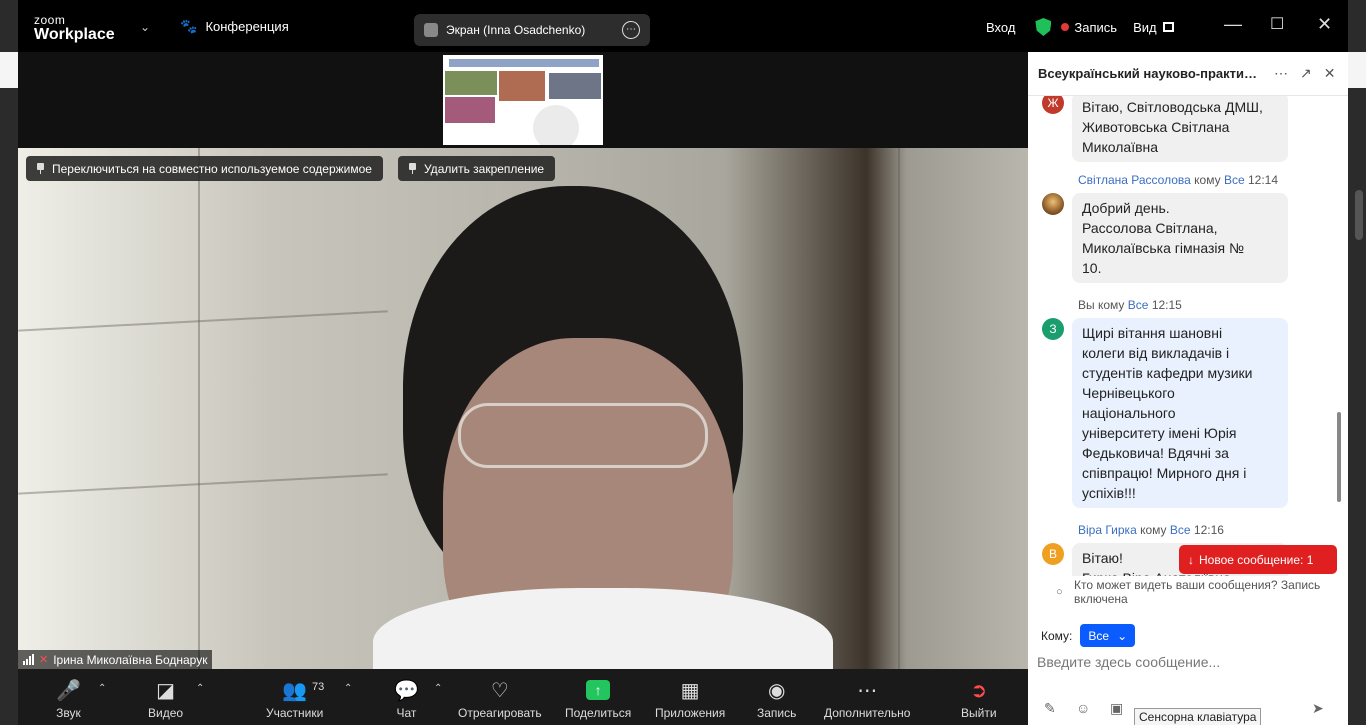 The width and height of the screenshot is (1366, 725). I want to click on apps-button: ▦ Приложения, so click(690, 699).